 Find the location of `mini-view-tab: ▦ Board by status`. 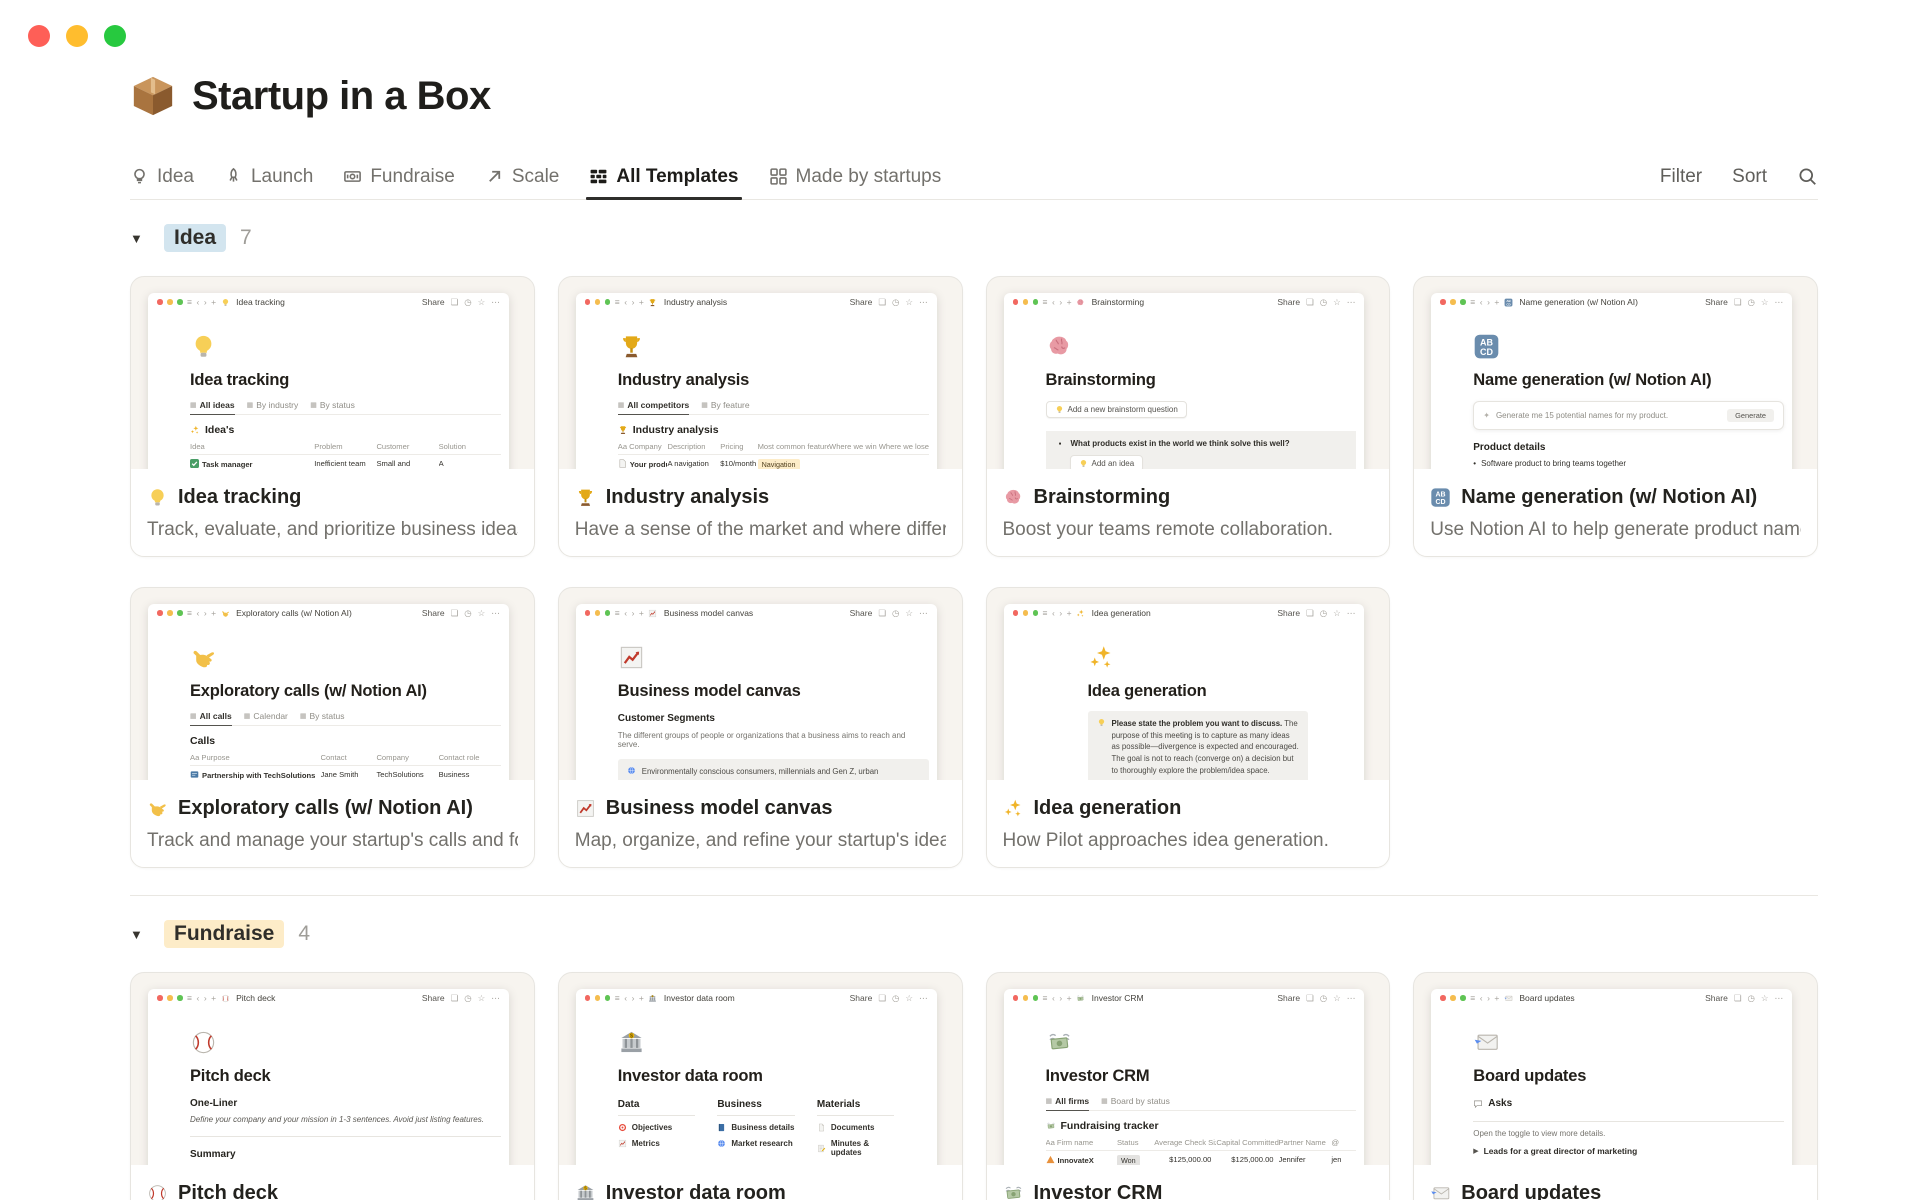

mini-view-tab: ▦ Board by status is located at coordinates (1135, 1103).